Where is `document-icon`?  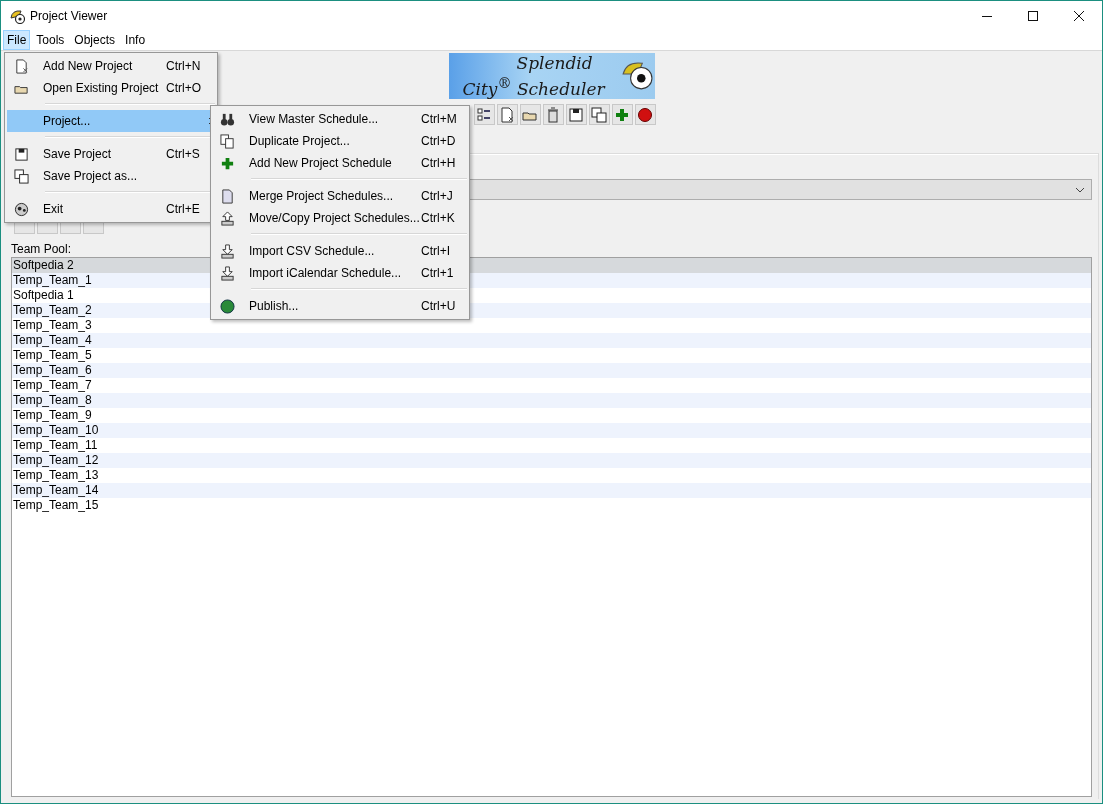 document-icon is located at coordinates (227, 196).